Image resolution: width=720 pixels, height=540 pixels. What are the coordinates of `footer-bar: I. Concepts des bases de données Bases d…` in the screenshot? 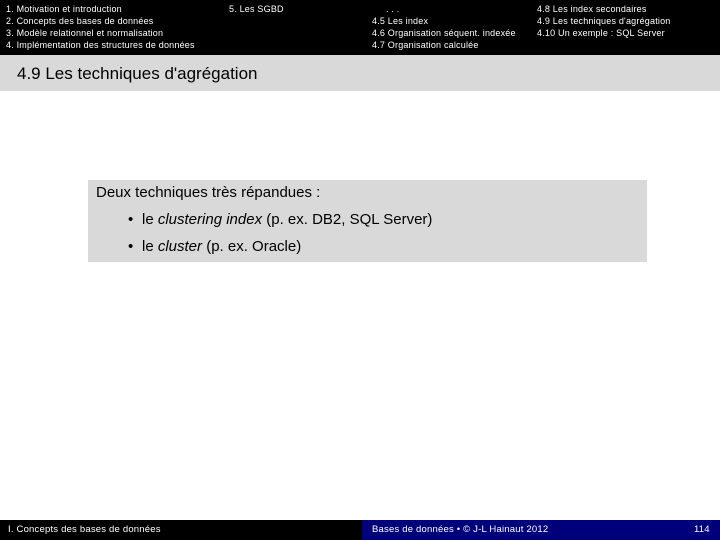 It's located at (360, 530).